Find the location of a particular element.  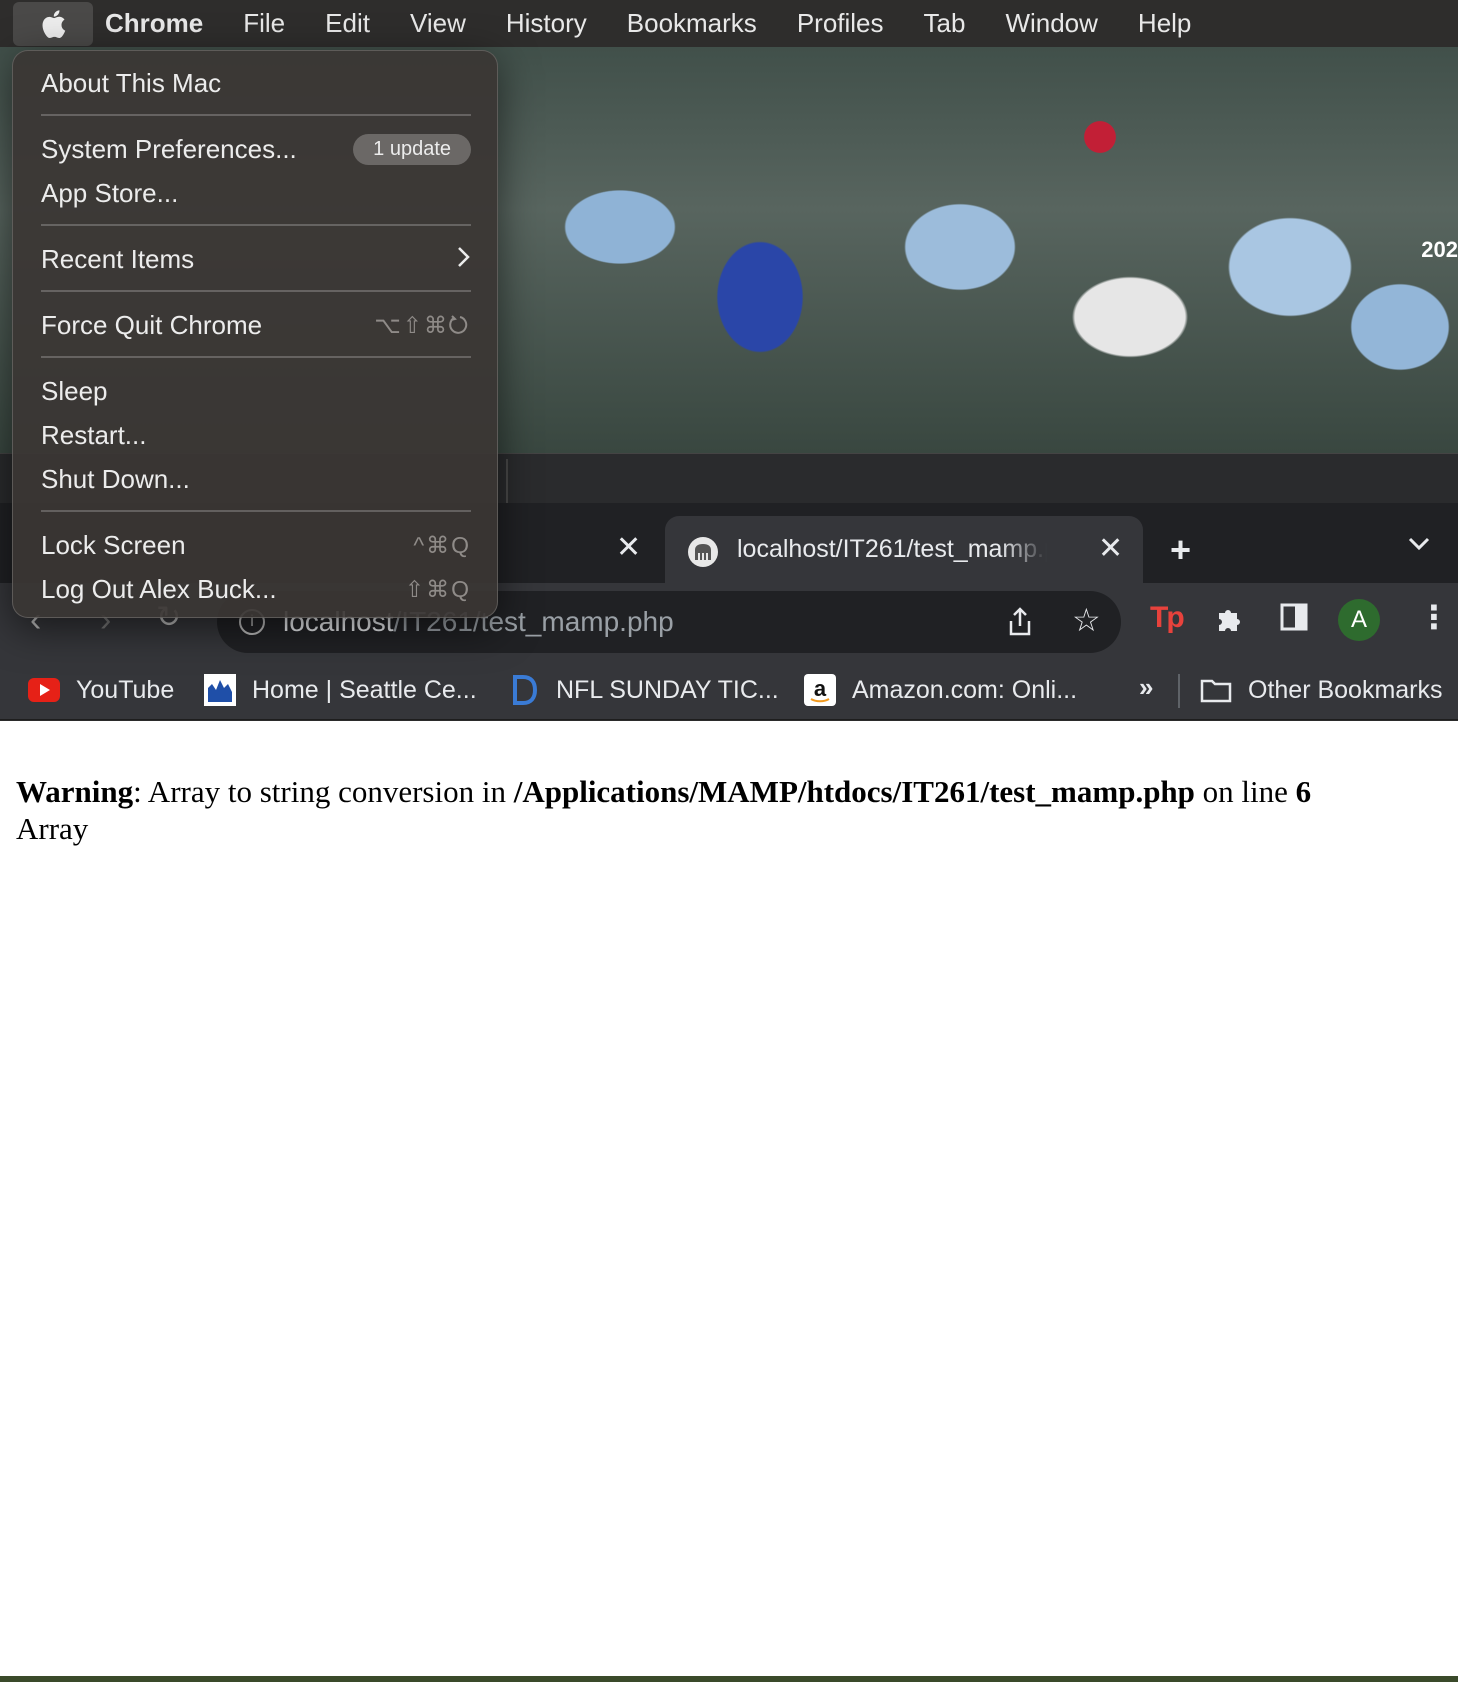

warning-line-number: 6 is located at coordinates (1303, 791).